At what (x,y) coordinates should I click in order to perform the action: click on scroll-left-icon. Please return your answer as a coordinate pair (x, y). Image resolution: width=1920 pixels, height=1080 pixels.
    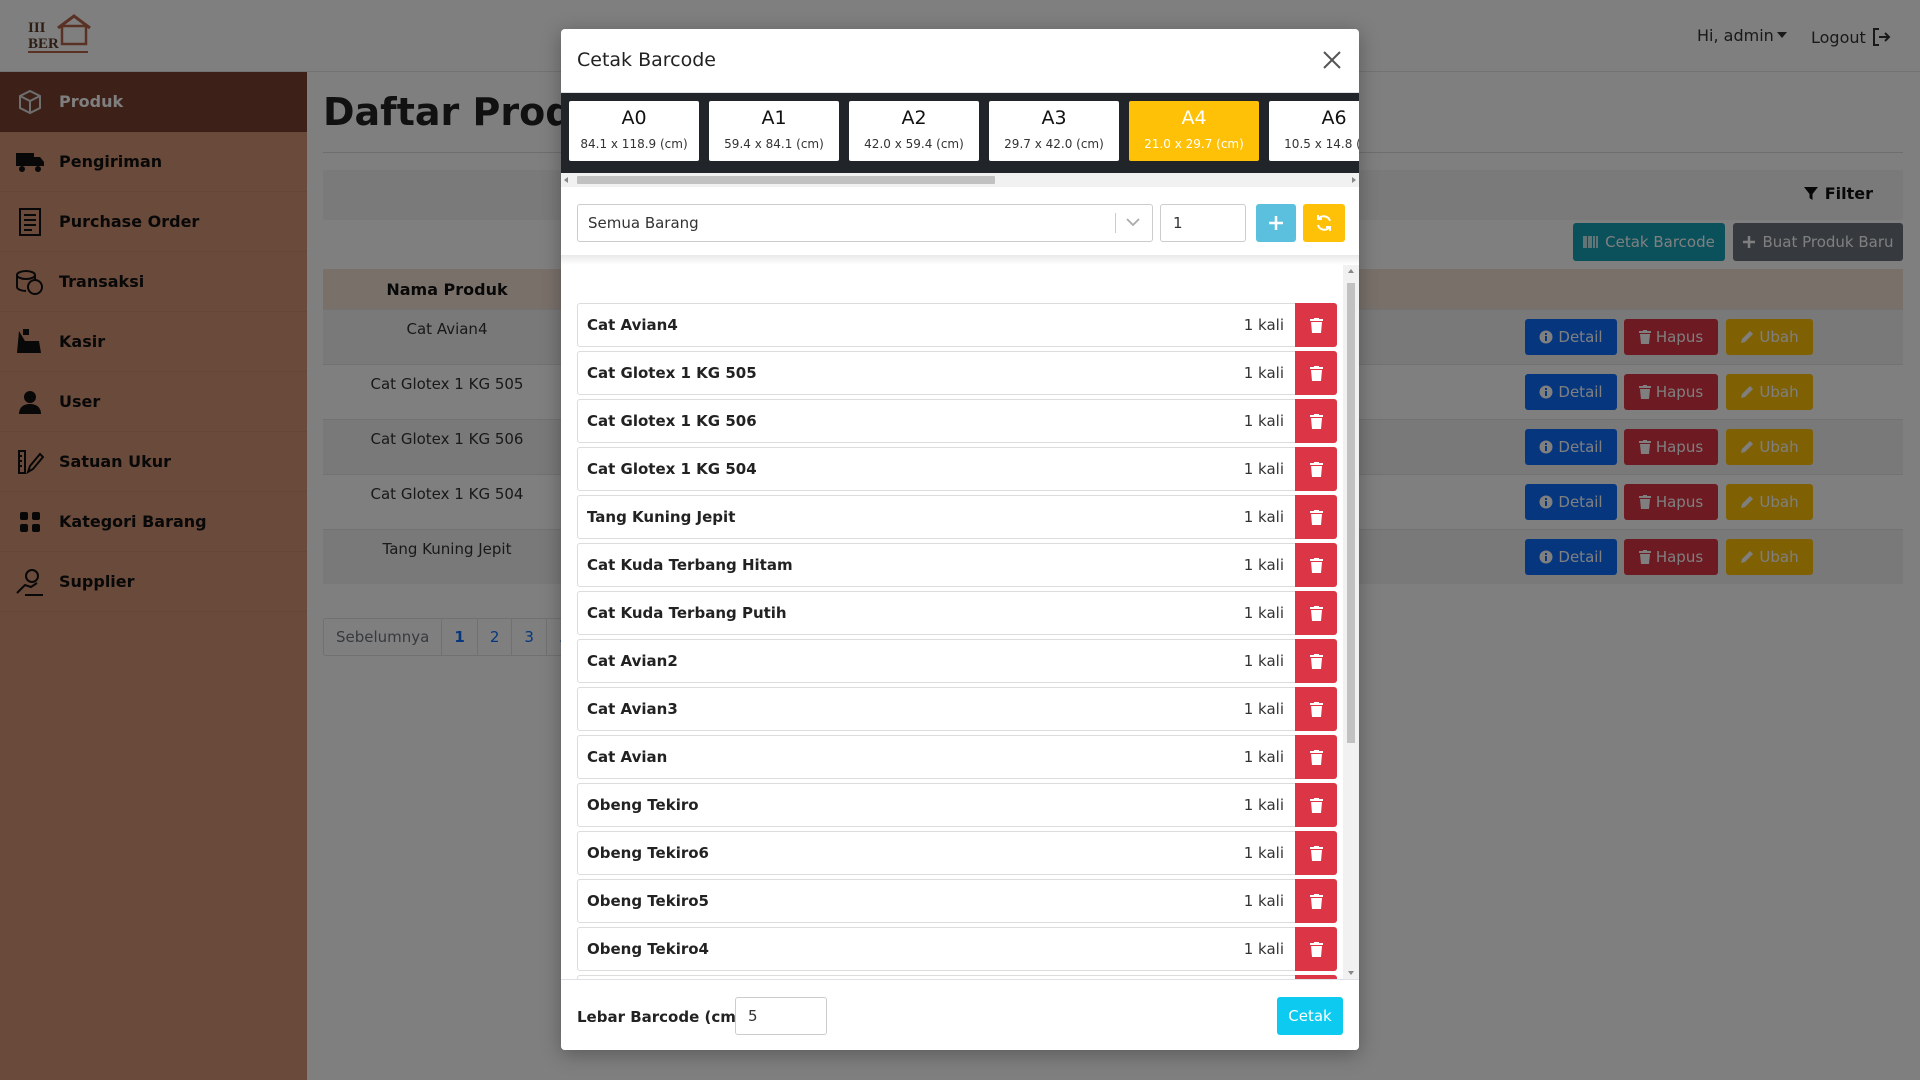
    Looking at the image, I should click on (566, 180).